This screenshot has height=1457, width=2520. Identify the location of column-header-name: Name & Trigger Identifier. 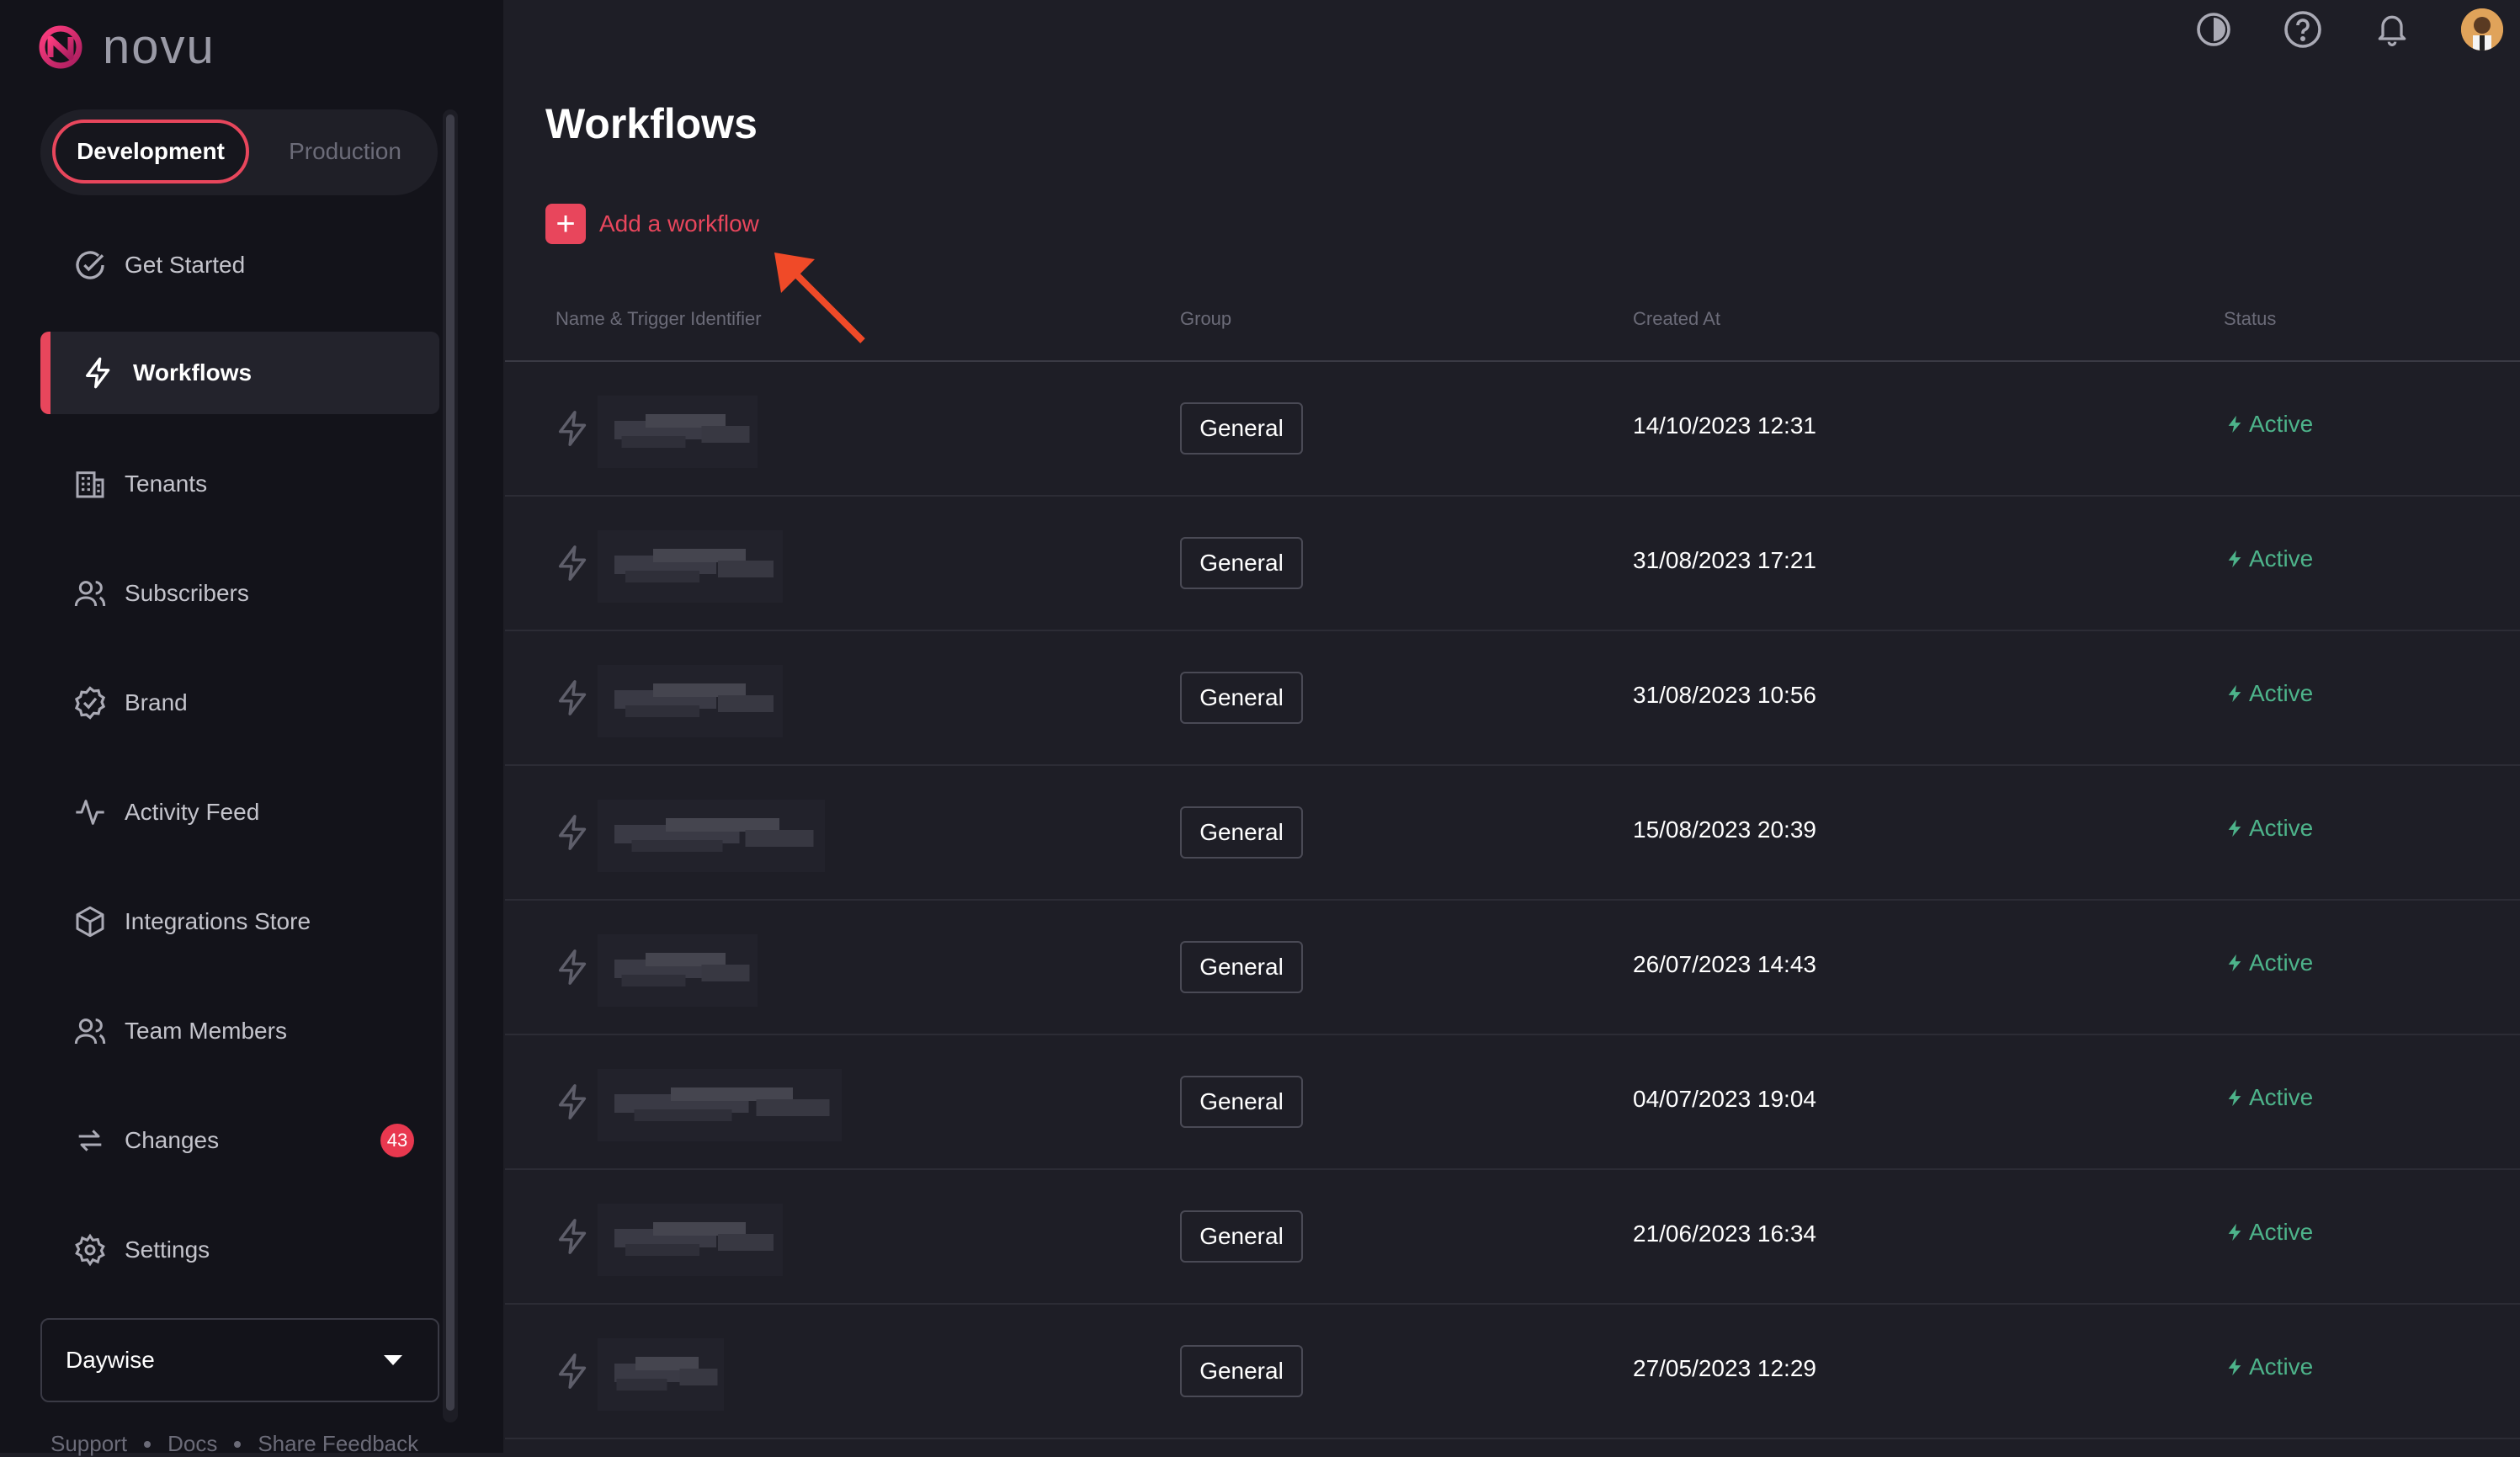
(659, 319).